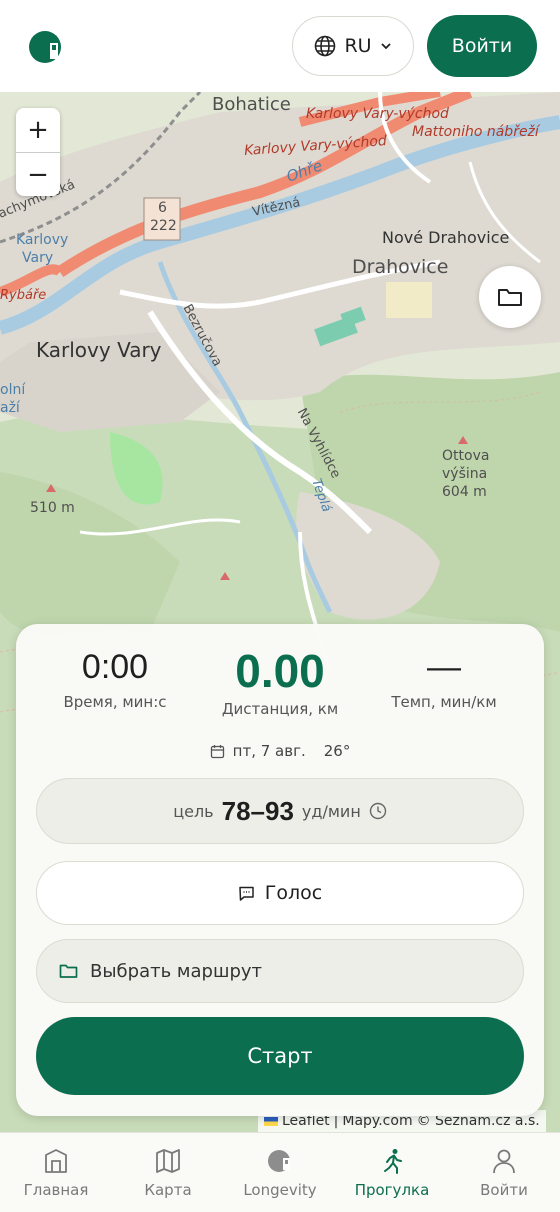 The image size is (560, 1212). Describe the element at coordinates (257, 810) in the screenshot. I see `target-range: 78–93` at that location.